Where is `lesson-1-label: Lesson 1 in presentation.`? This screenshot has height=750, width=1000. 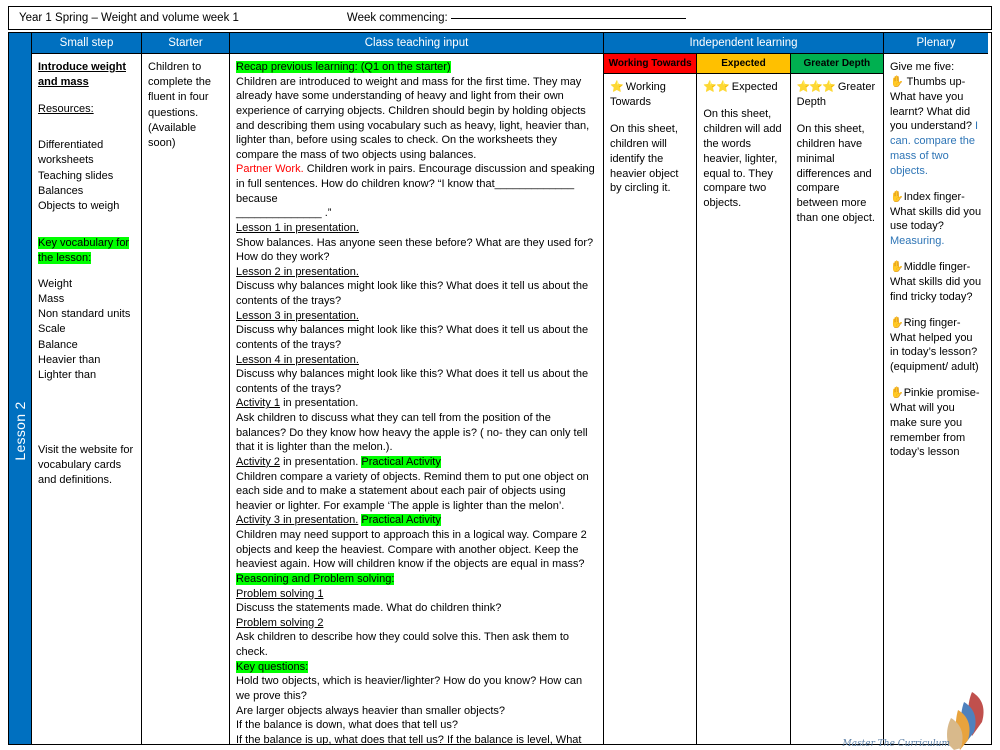
lesson-1-label: Lesson 1 in presentation. is located at coordinates (297, 227).